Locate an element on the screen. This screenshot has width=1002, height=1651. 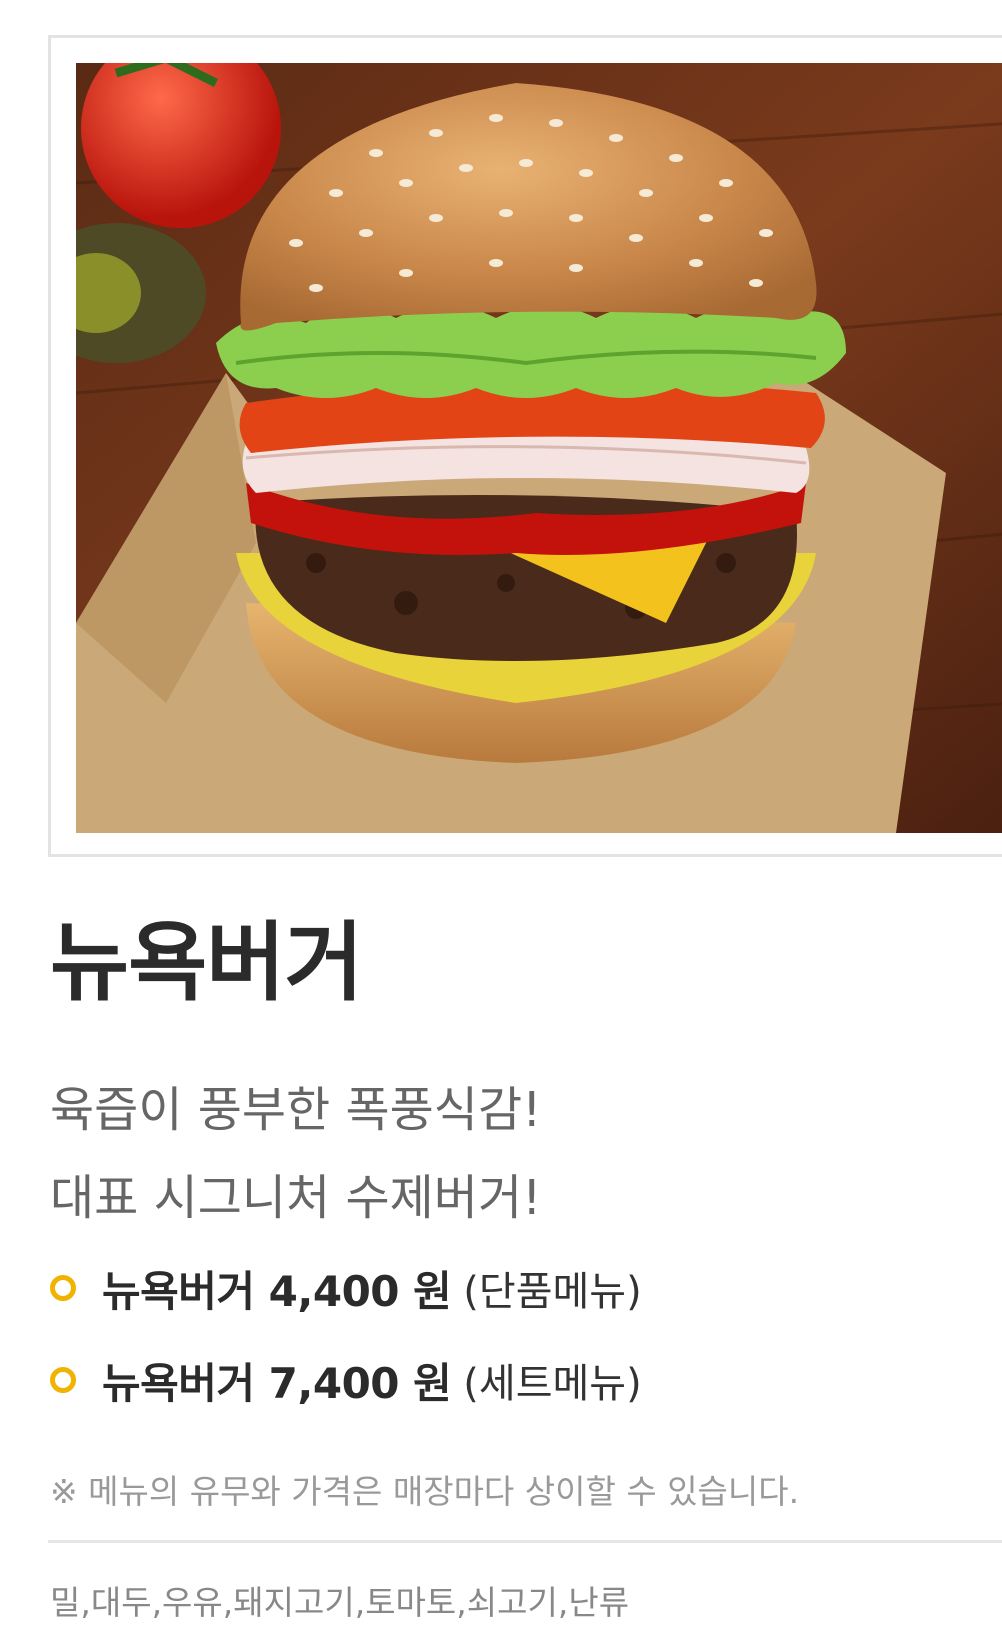
description-line: 육즙이 풍부한 폭풍식감! is located at coordinates (296, 1110).